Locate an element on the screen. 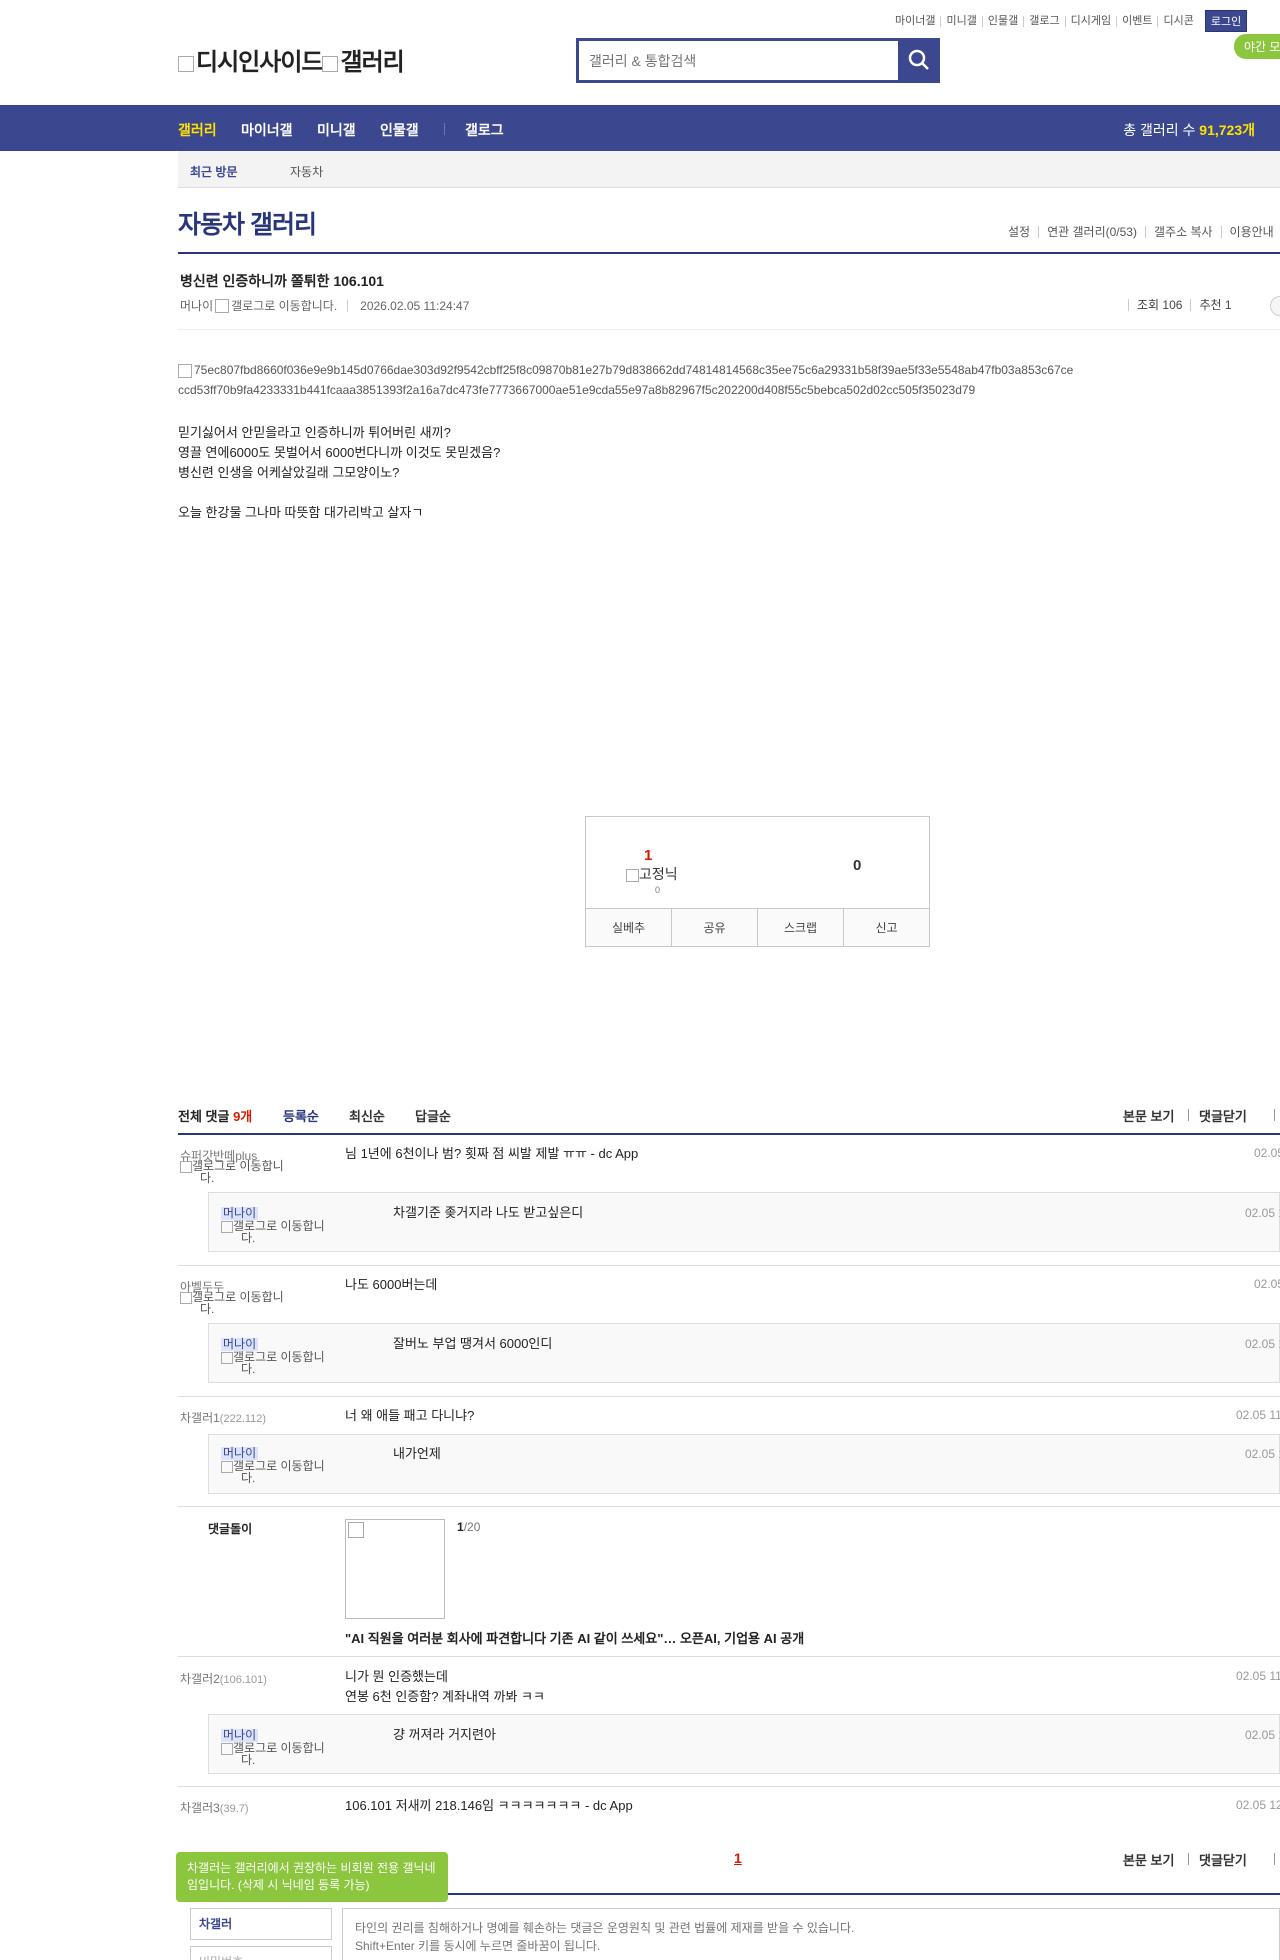 This screenshot has height=1960, width=1280. view-body-button-bottom: 본문 보기 is located at coordinates (1148, 1859).